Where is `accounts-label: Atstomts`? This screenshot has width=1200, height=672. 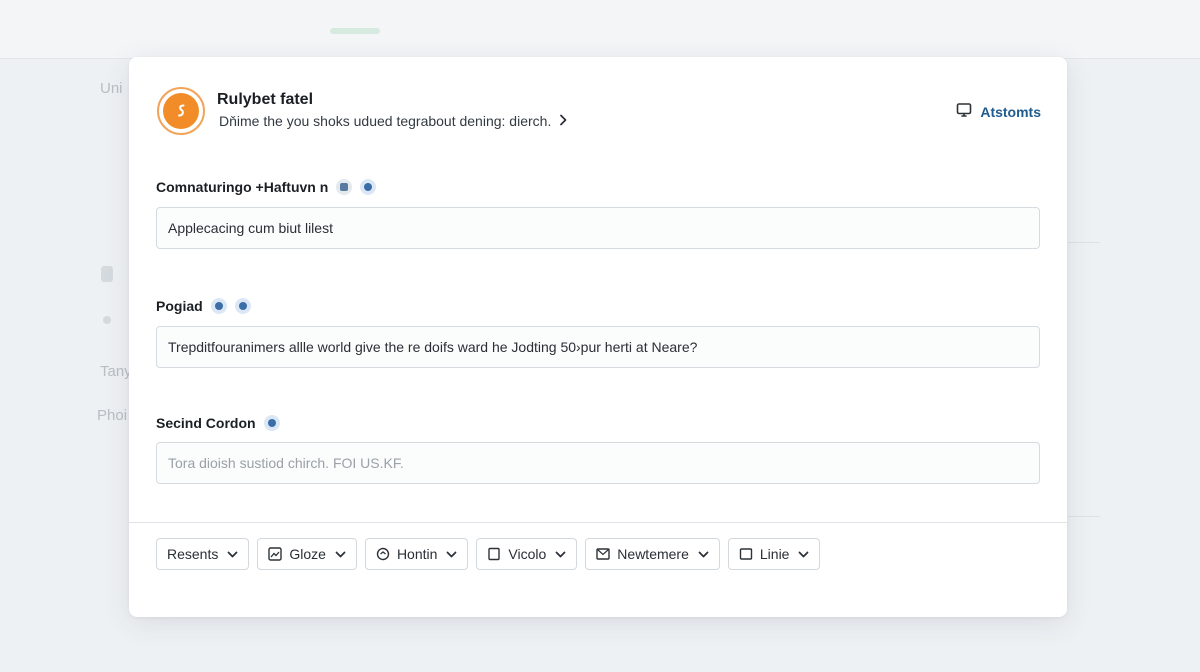 accounts-label: Atstomts is located at coordinates (1010, 111).